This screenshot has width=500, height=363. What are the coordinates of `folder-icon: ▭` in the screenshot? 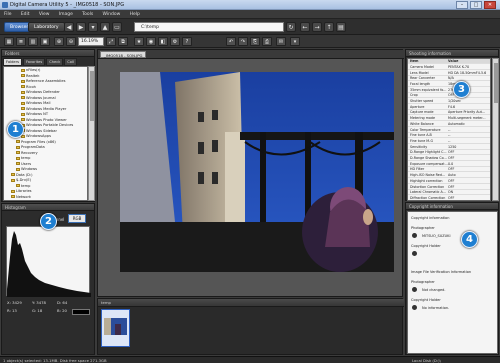 It's located at (117, 27).